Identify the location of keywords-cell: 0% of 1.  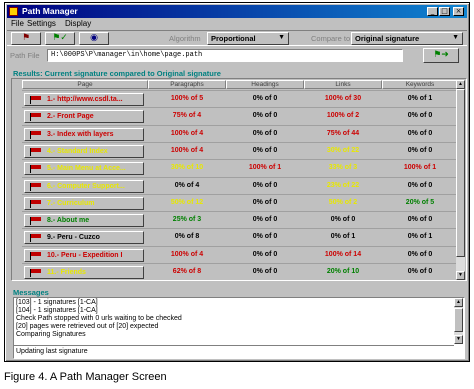
(420, 98).